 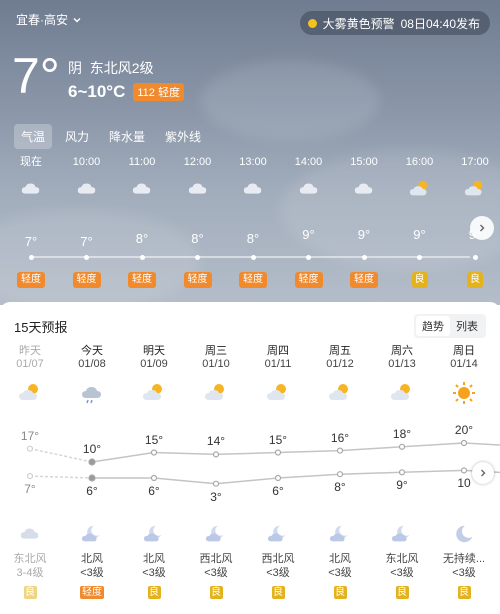 I want to click on tab-precipitation: 降水量, so click(x=127, y=136).